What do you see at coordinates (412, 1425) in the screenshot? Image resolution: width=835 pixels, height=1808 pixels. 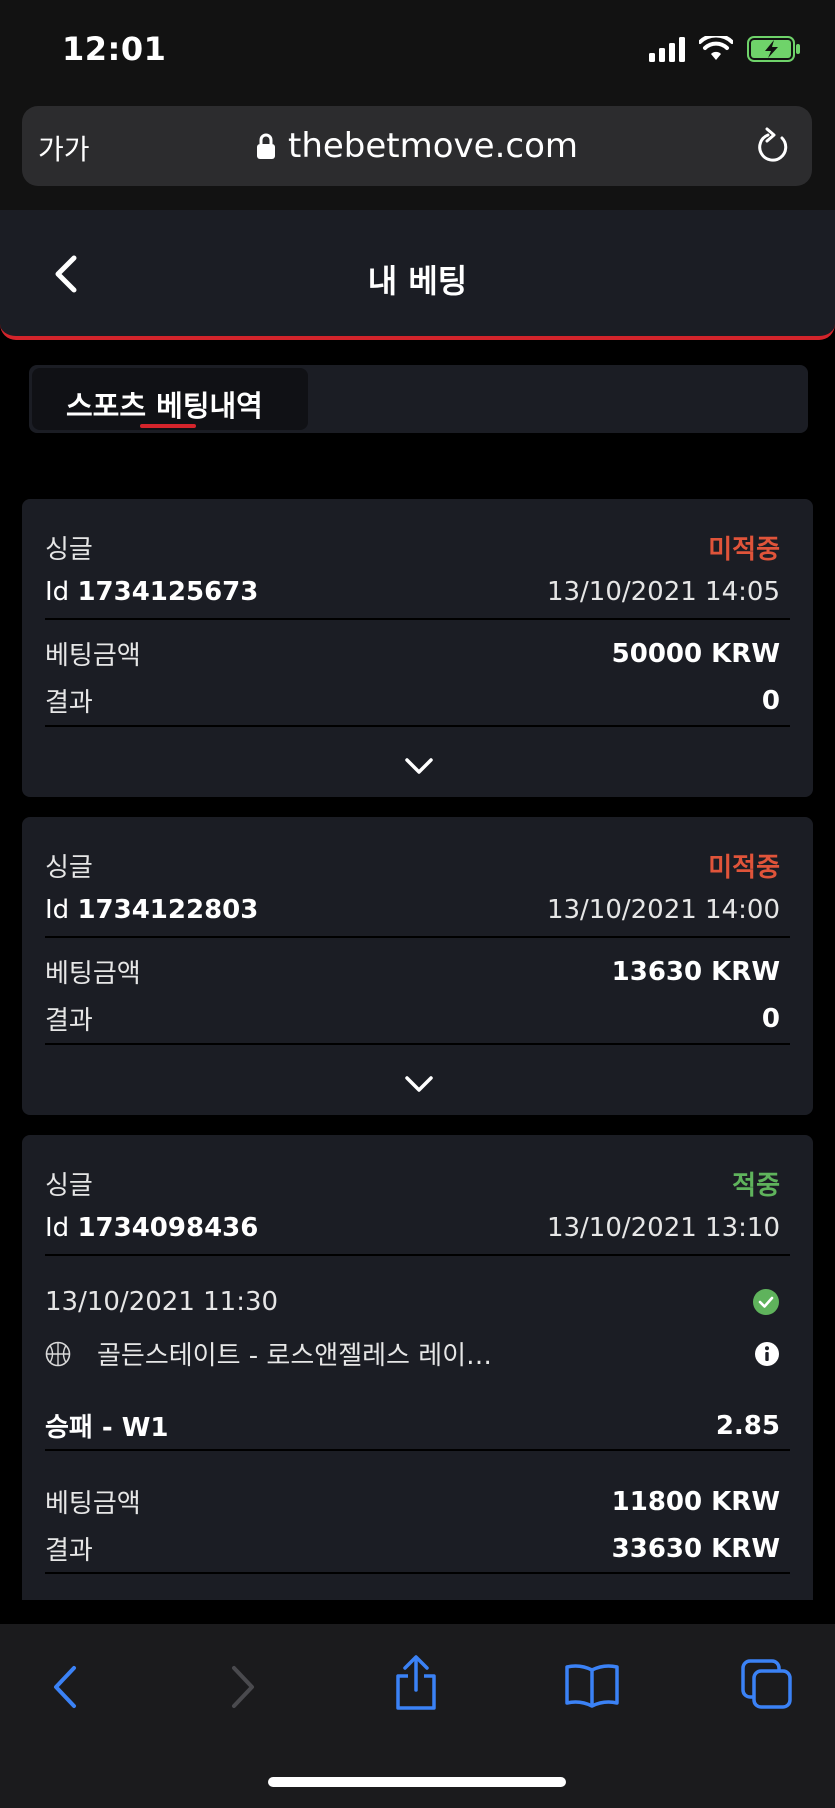 I see `market-row: 승패 - W1 2.85` at bounding box center [412, 1425].